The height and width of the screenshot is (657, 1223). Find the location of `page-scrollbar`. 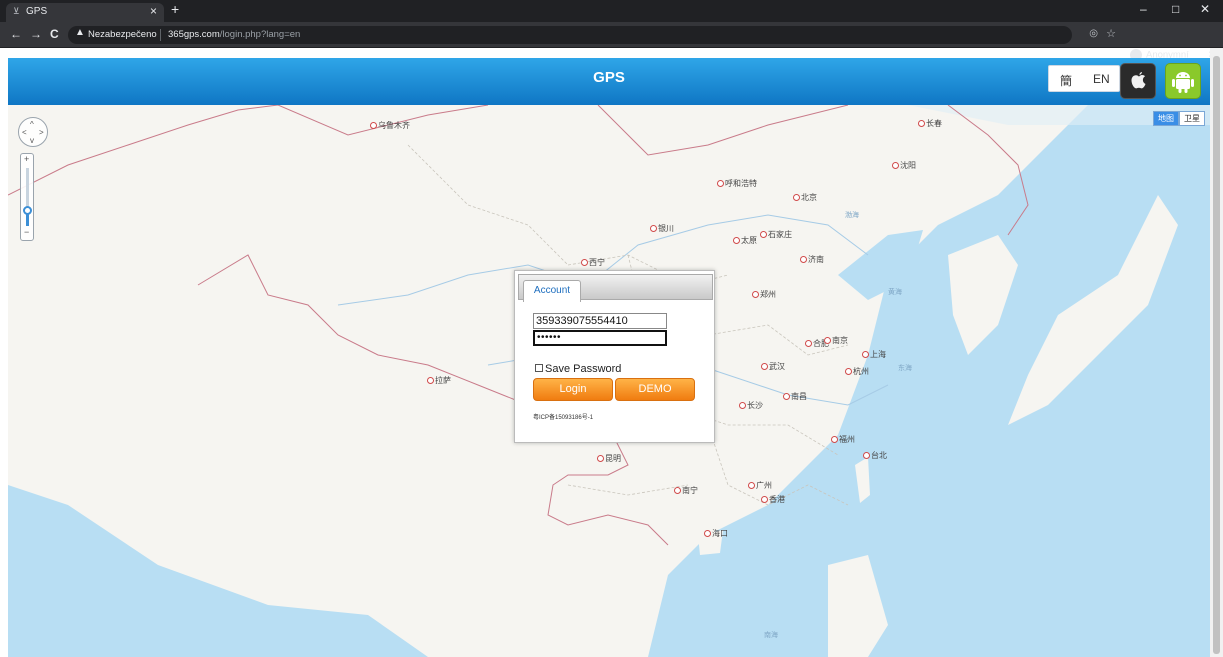

page-scrollbar is located at coordinates (1216, 352).